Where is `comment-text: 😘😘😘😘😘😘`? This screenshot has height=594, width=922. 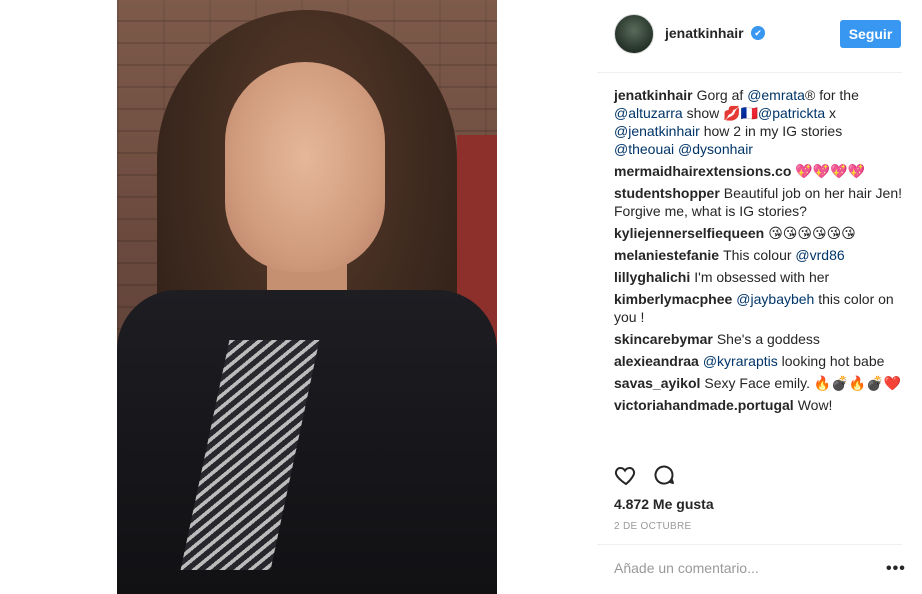 comment-text: 😘😘😘😘😘😘 is located at coordinates (812, 233).